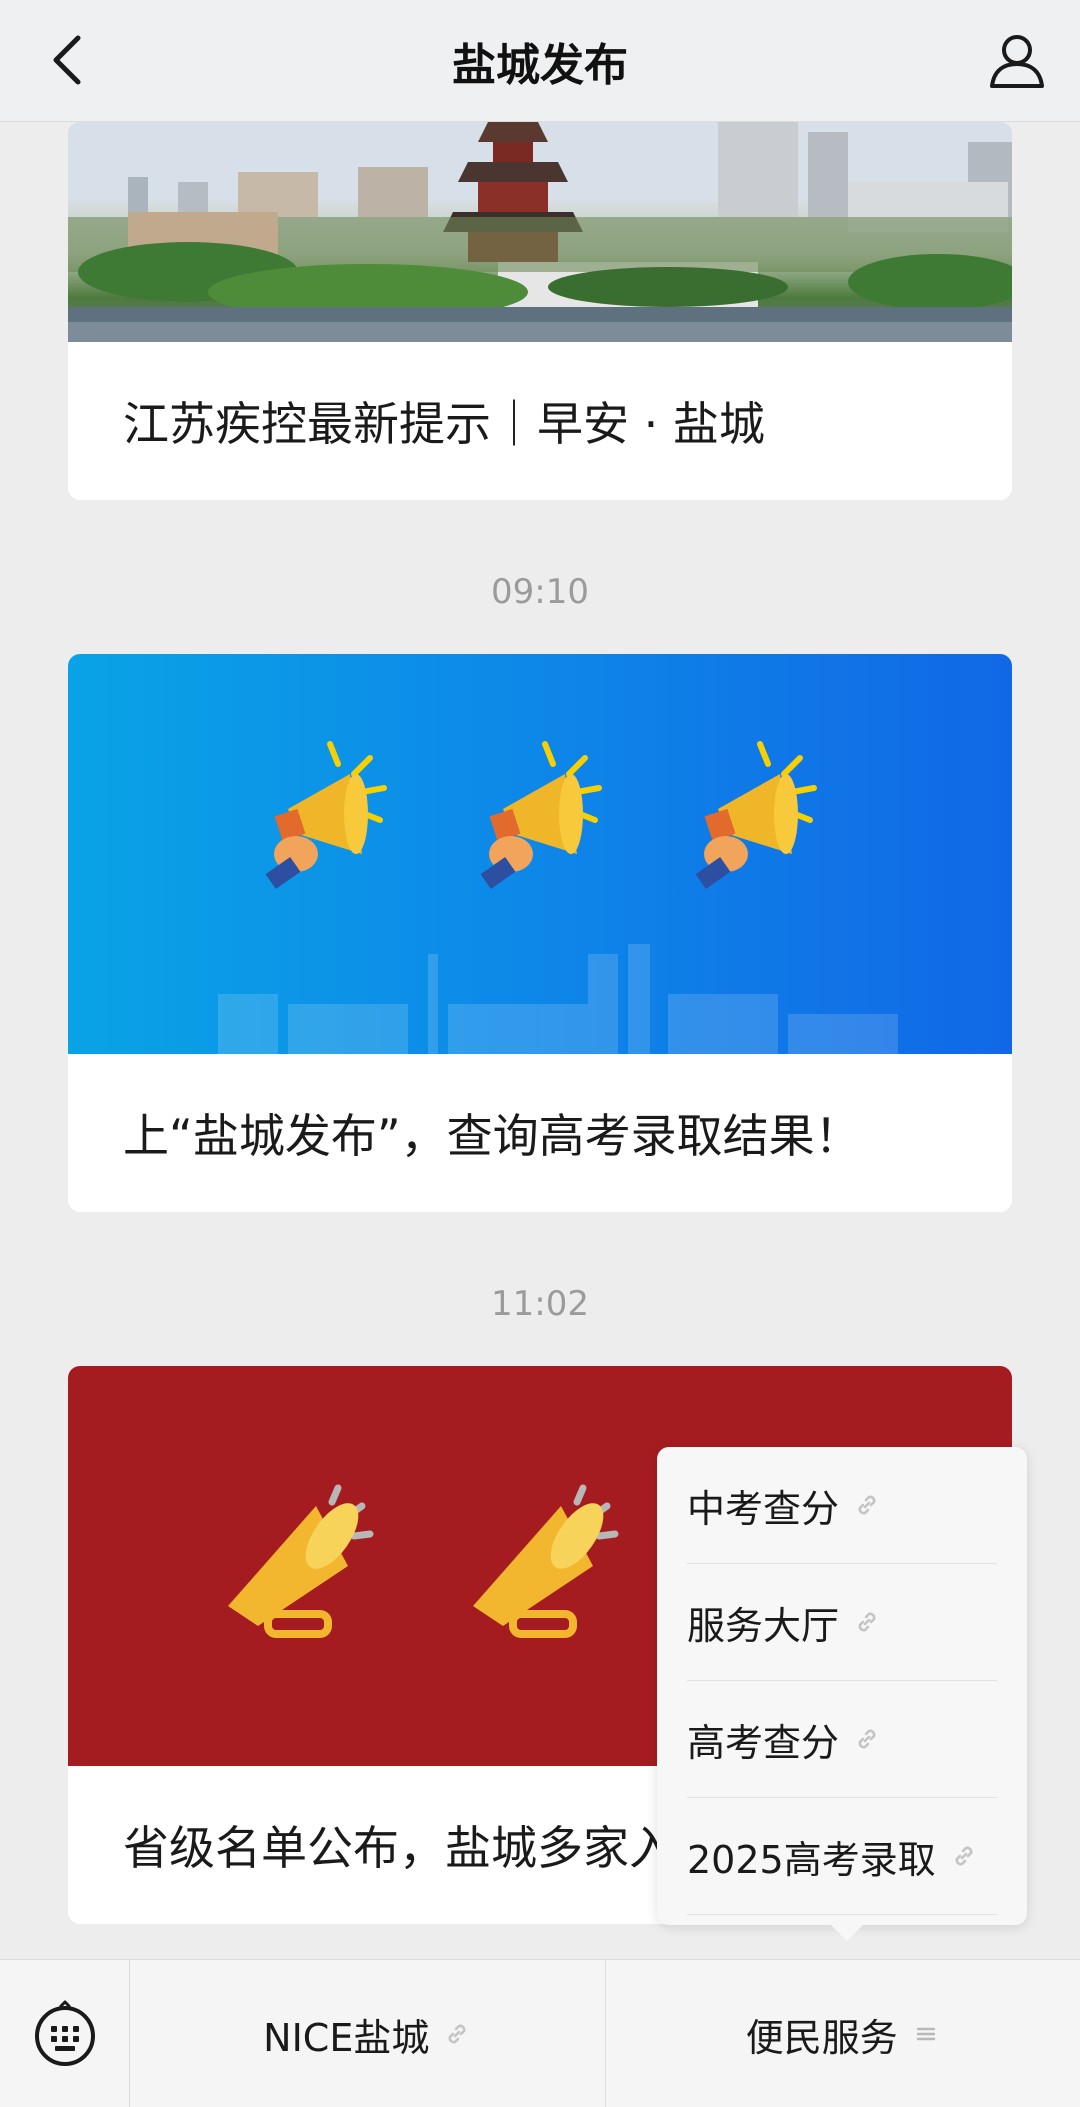  I want to click on menu-convenience-services: 便民服务, so click(842, 2033).